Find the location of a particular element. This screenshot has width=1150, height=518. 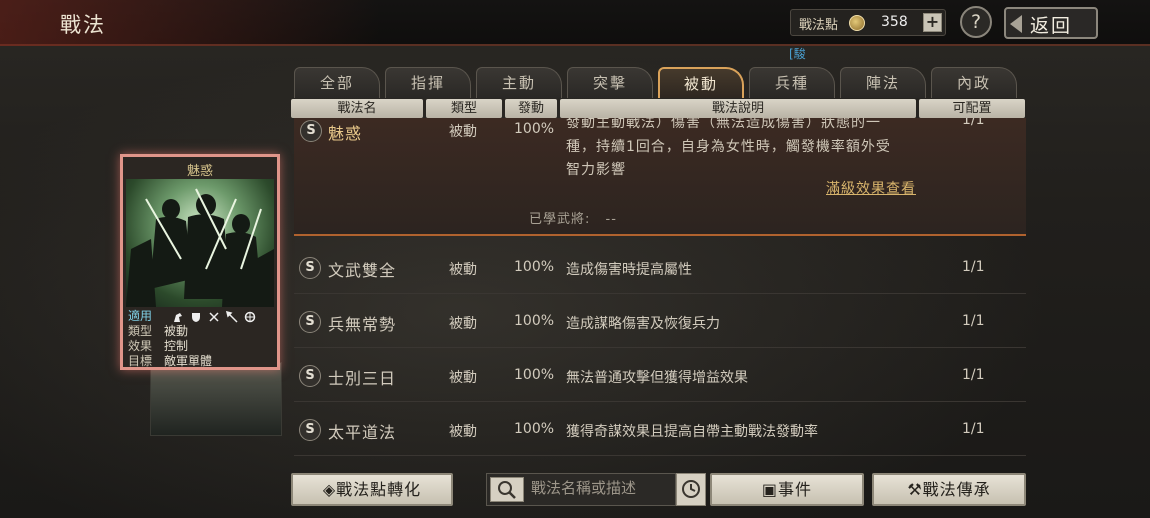

blue-tag: [駿 is located at coordinates (797, 54).